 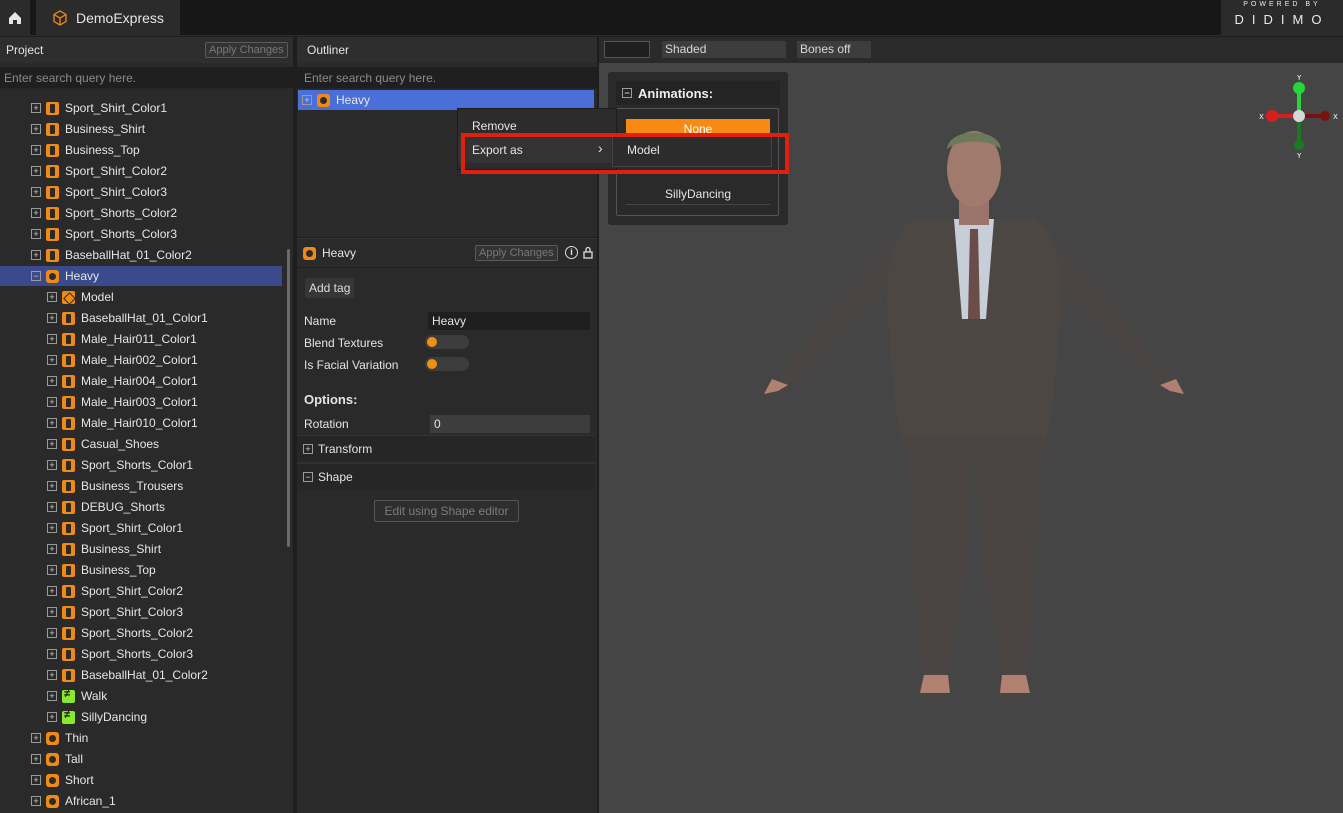 I want to click on add-tag-button: Add tag, so click(x=330, y=288).